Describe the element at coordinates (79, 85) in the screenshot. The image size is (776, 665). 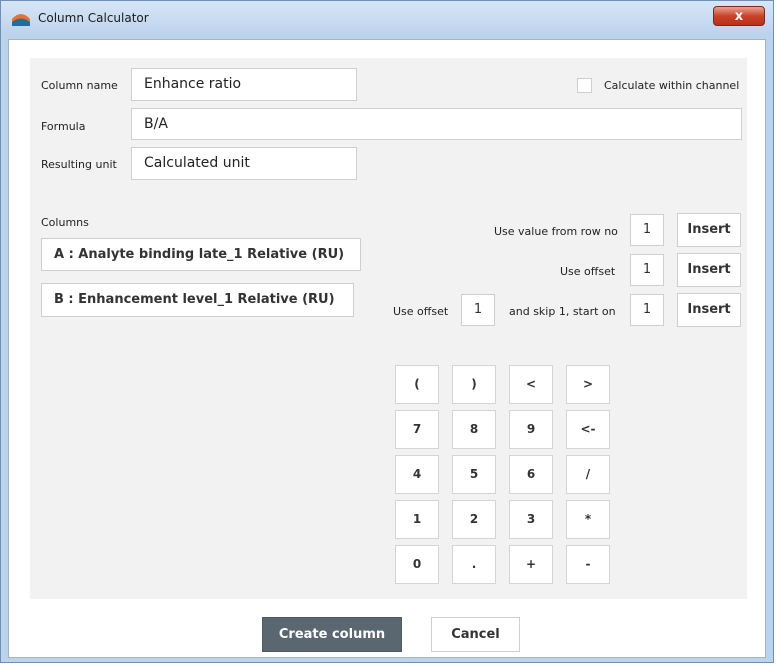
I see `column-name-label: Column name` at that location.